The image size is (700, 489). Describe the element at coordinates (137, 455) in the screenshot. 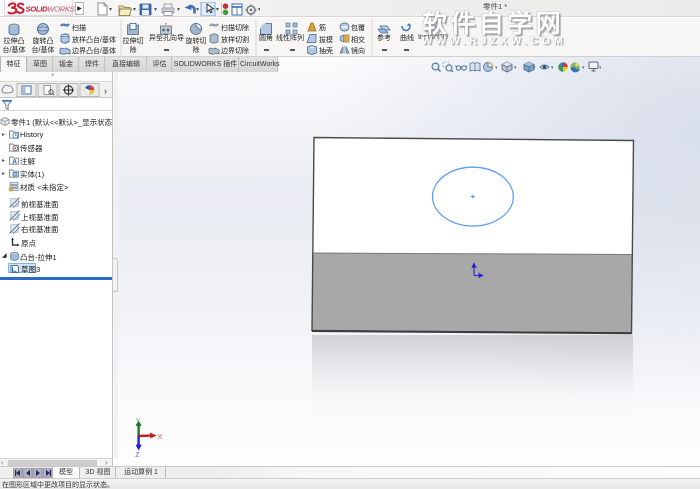

I see `svg-text: Z` at that location.